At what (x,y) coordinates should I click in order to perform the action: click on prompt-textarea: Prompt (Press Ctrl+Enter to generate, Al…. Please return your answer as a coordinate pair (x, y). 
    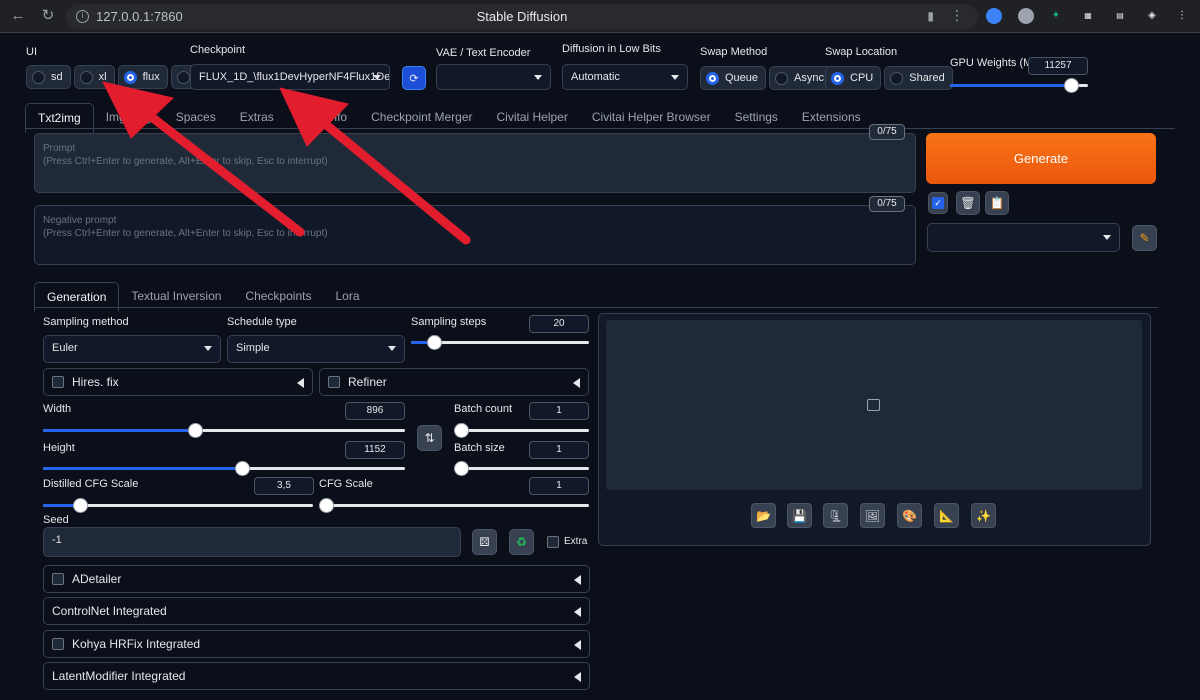
    Looking at the image, I should click on (475, 163).